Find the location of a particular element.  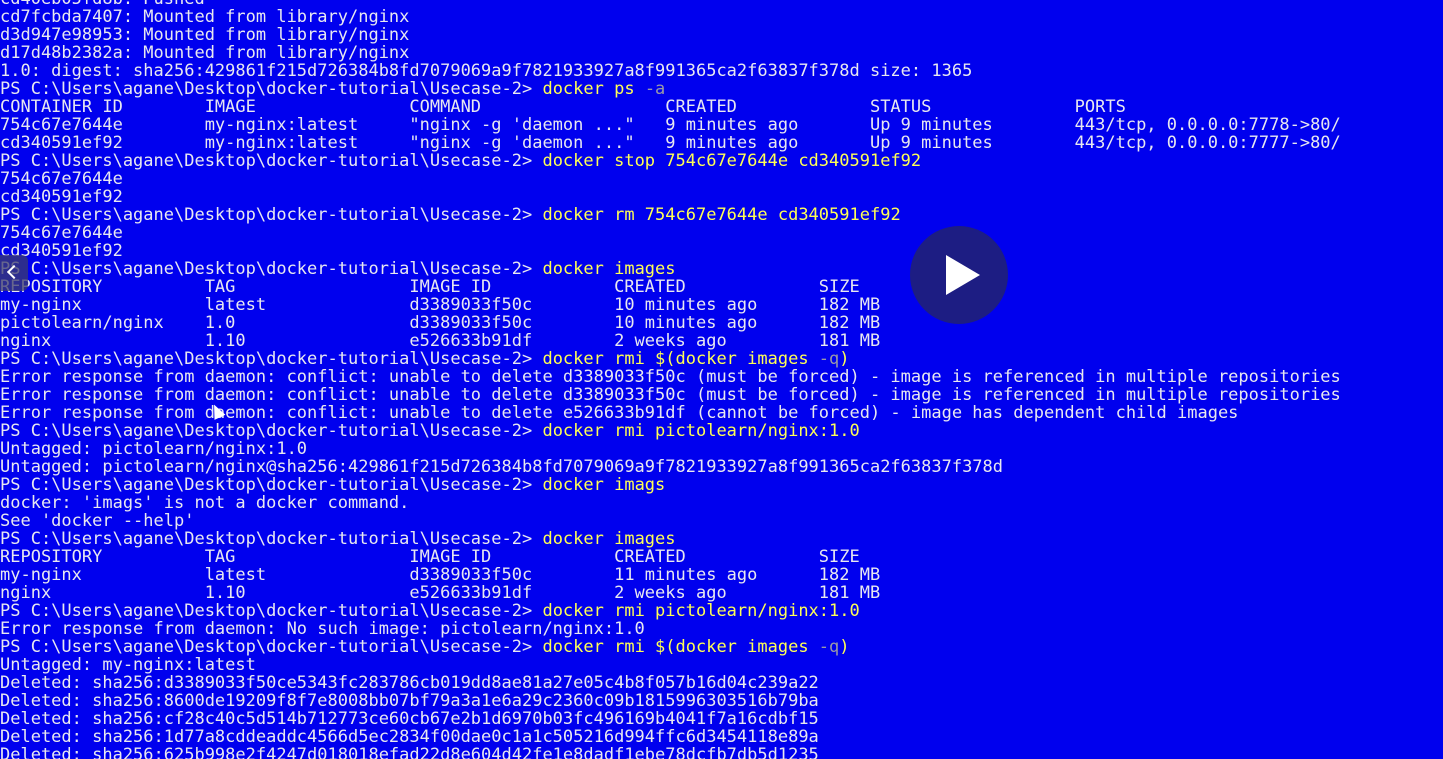

play-button is located at coordinates (959, 275).